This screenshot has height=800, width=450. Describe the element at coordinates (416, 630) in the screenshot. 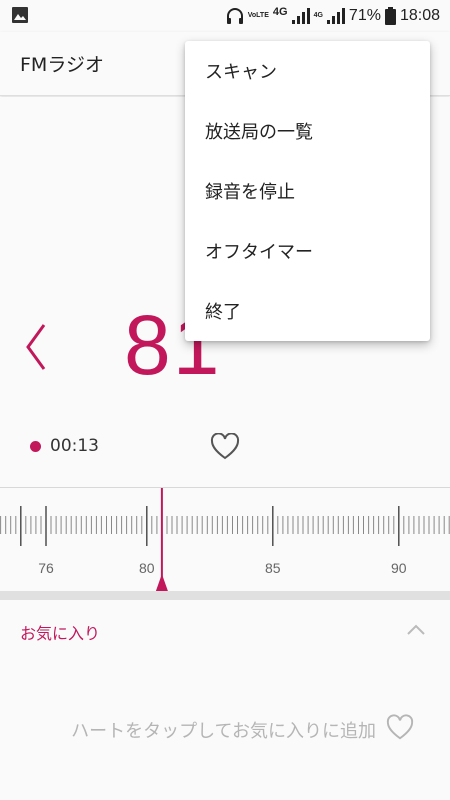

I see `chevron-up-icon` at that location.